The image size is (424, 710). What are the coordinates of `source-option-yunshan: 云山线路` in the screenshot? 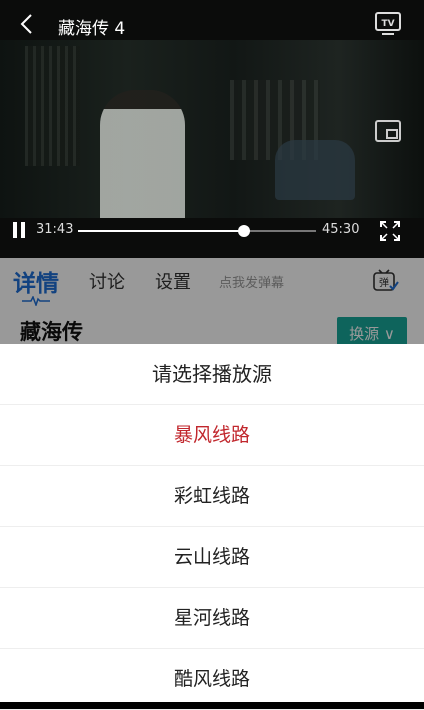 It's located at (212, 557).